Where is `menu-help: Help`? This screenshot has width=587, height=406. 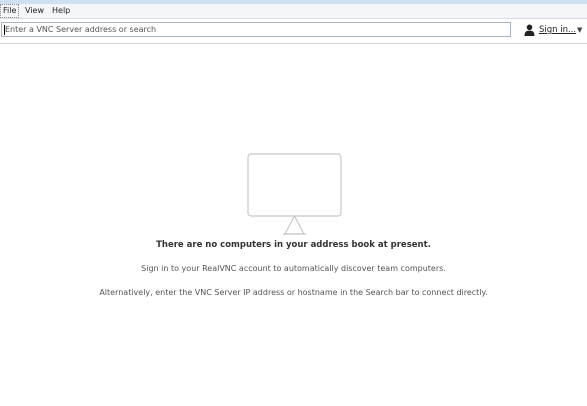
menu-help: Help is located at coordinates (61, 11).